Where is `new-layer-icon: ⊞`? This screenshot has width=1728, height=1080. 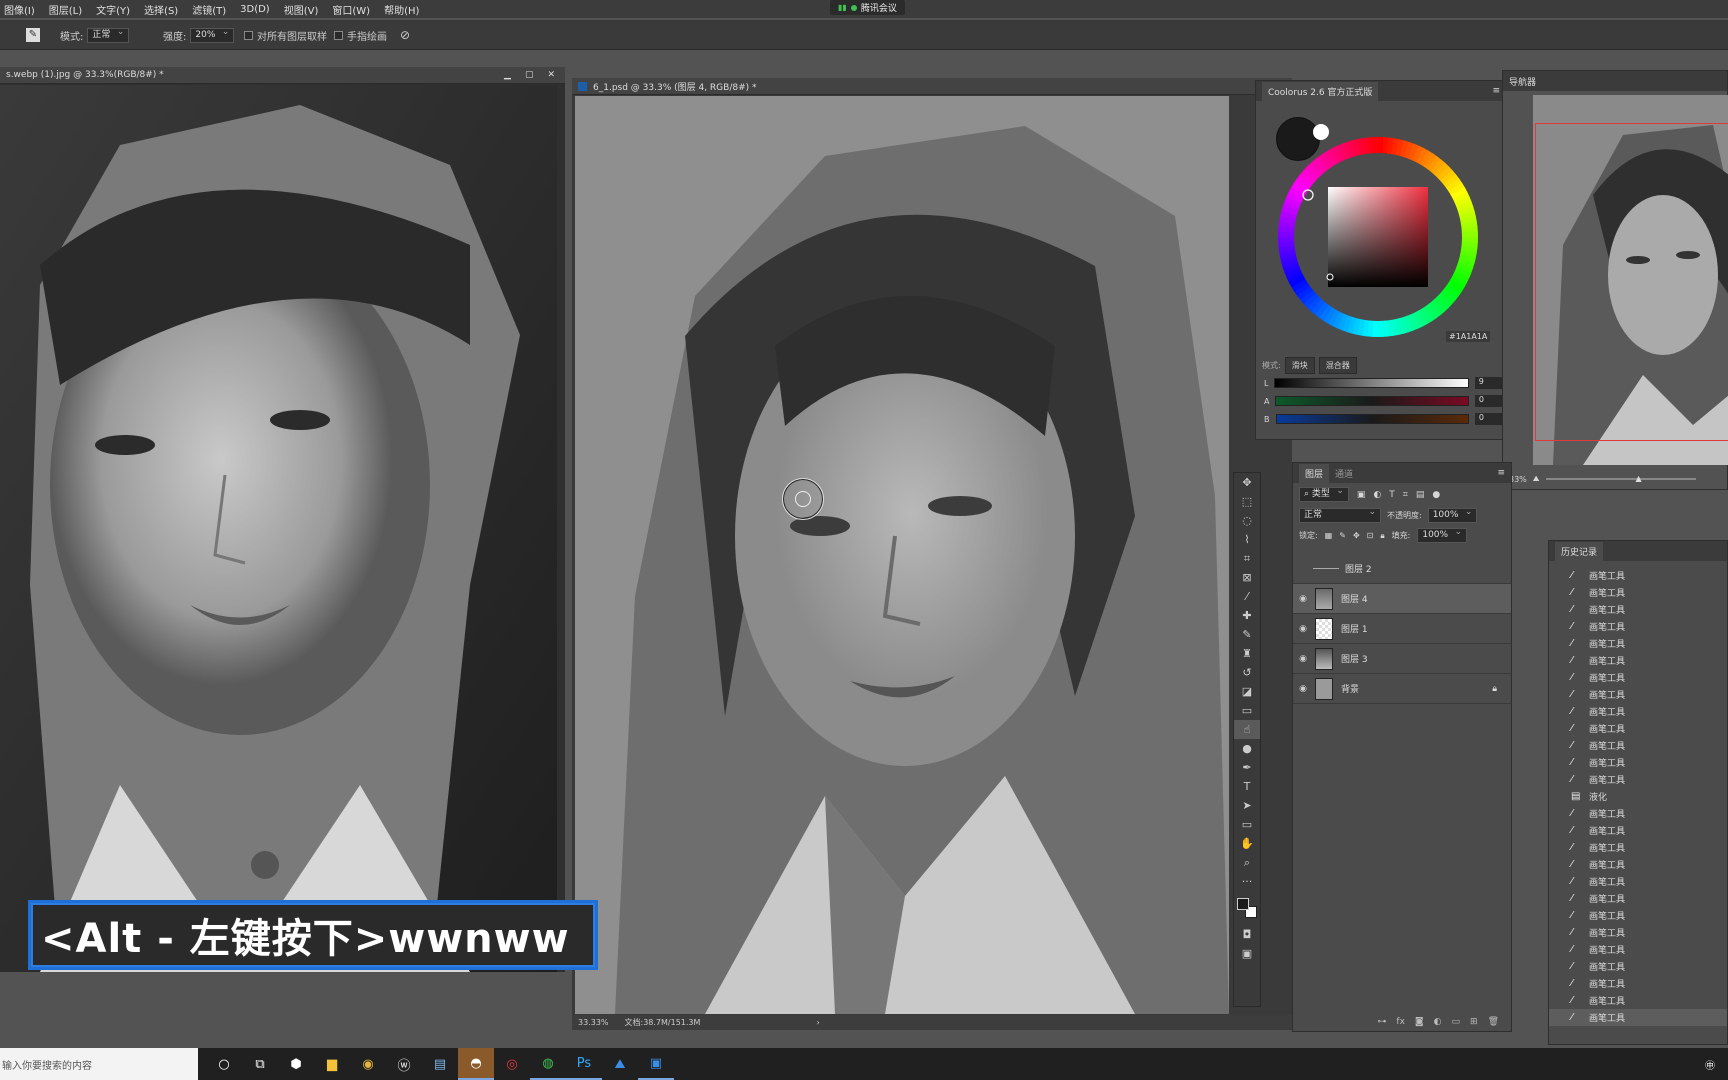 new-layer-icon: ⊞ is located at coordinates (1474, 1022).